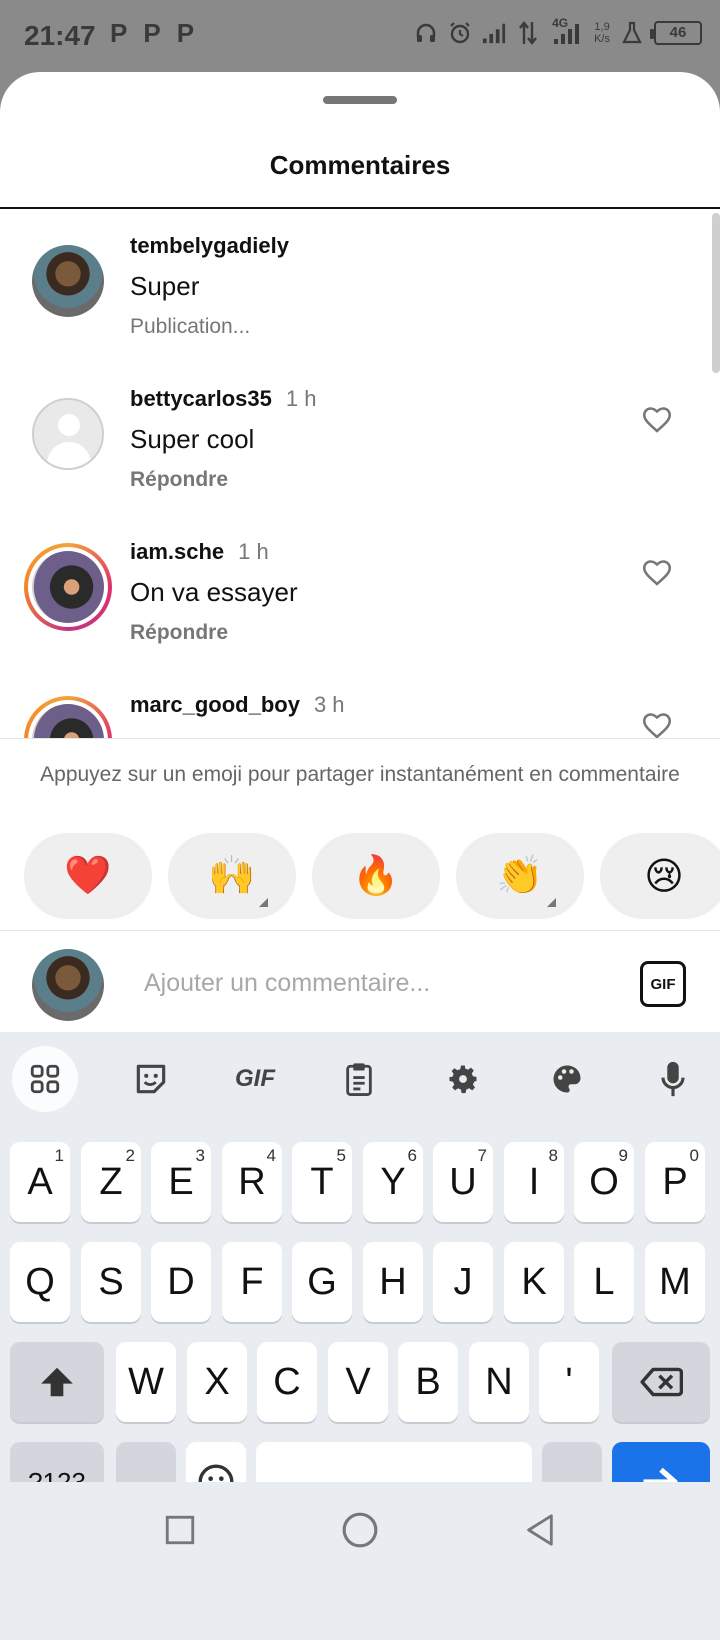 The height and width of the screenshot is (1640, 720). I want to click on emoji-heart-button: ❤️, so click(88, 876).